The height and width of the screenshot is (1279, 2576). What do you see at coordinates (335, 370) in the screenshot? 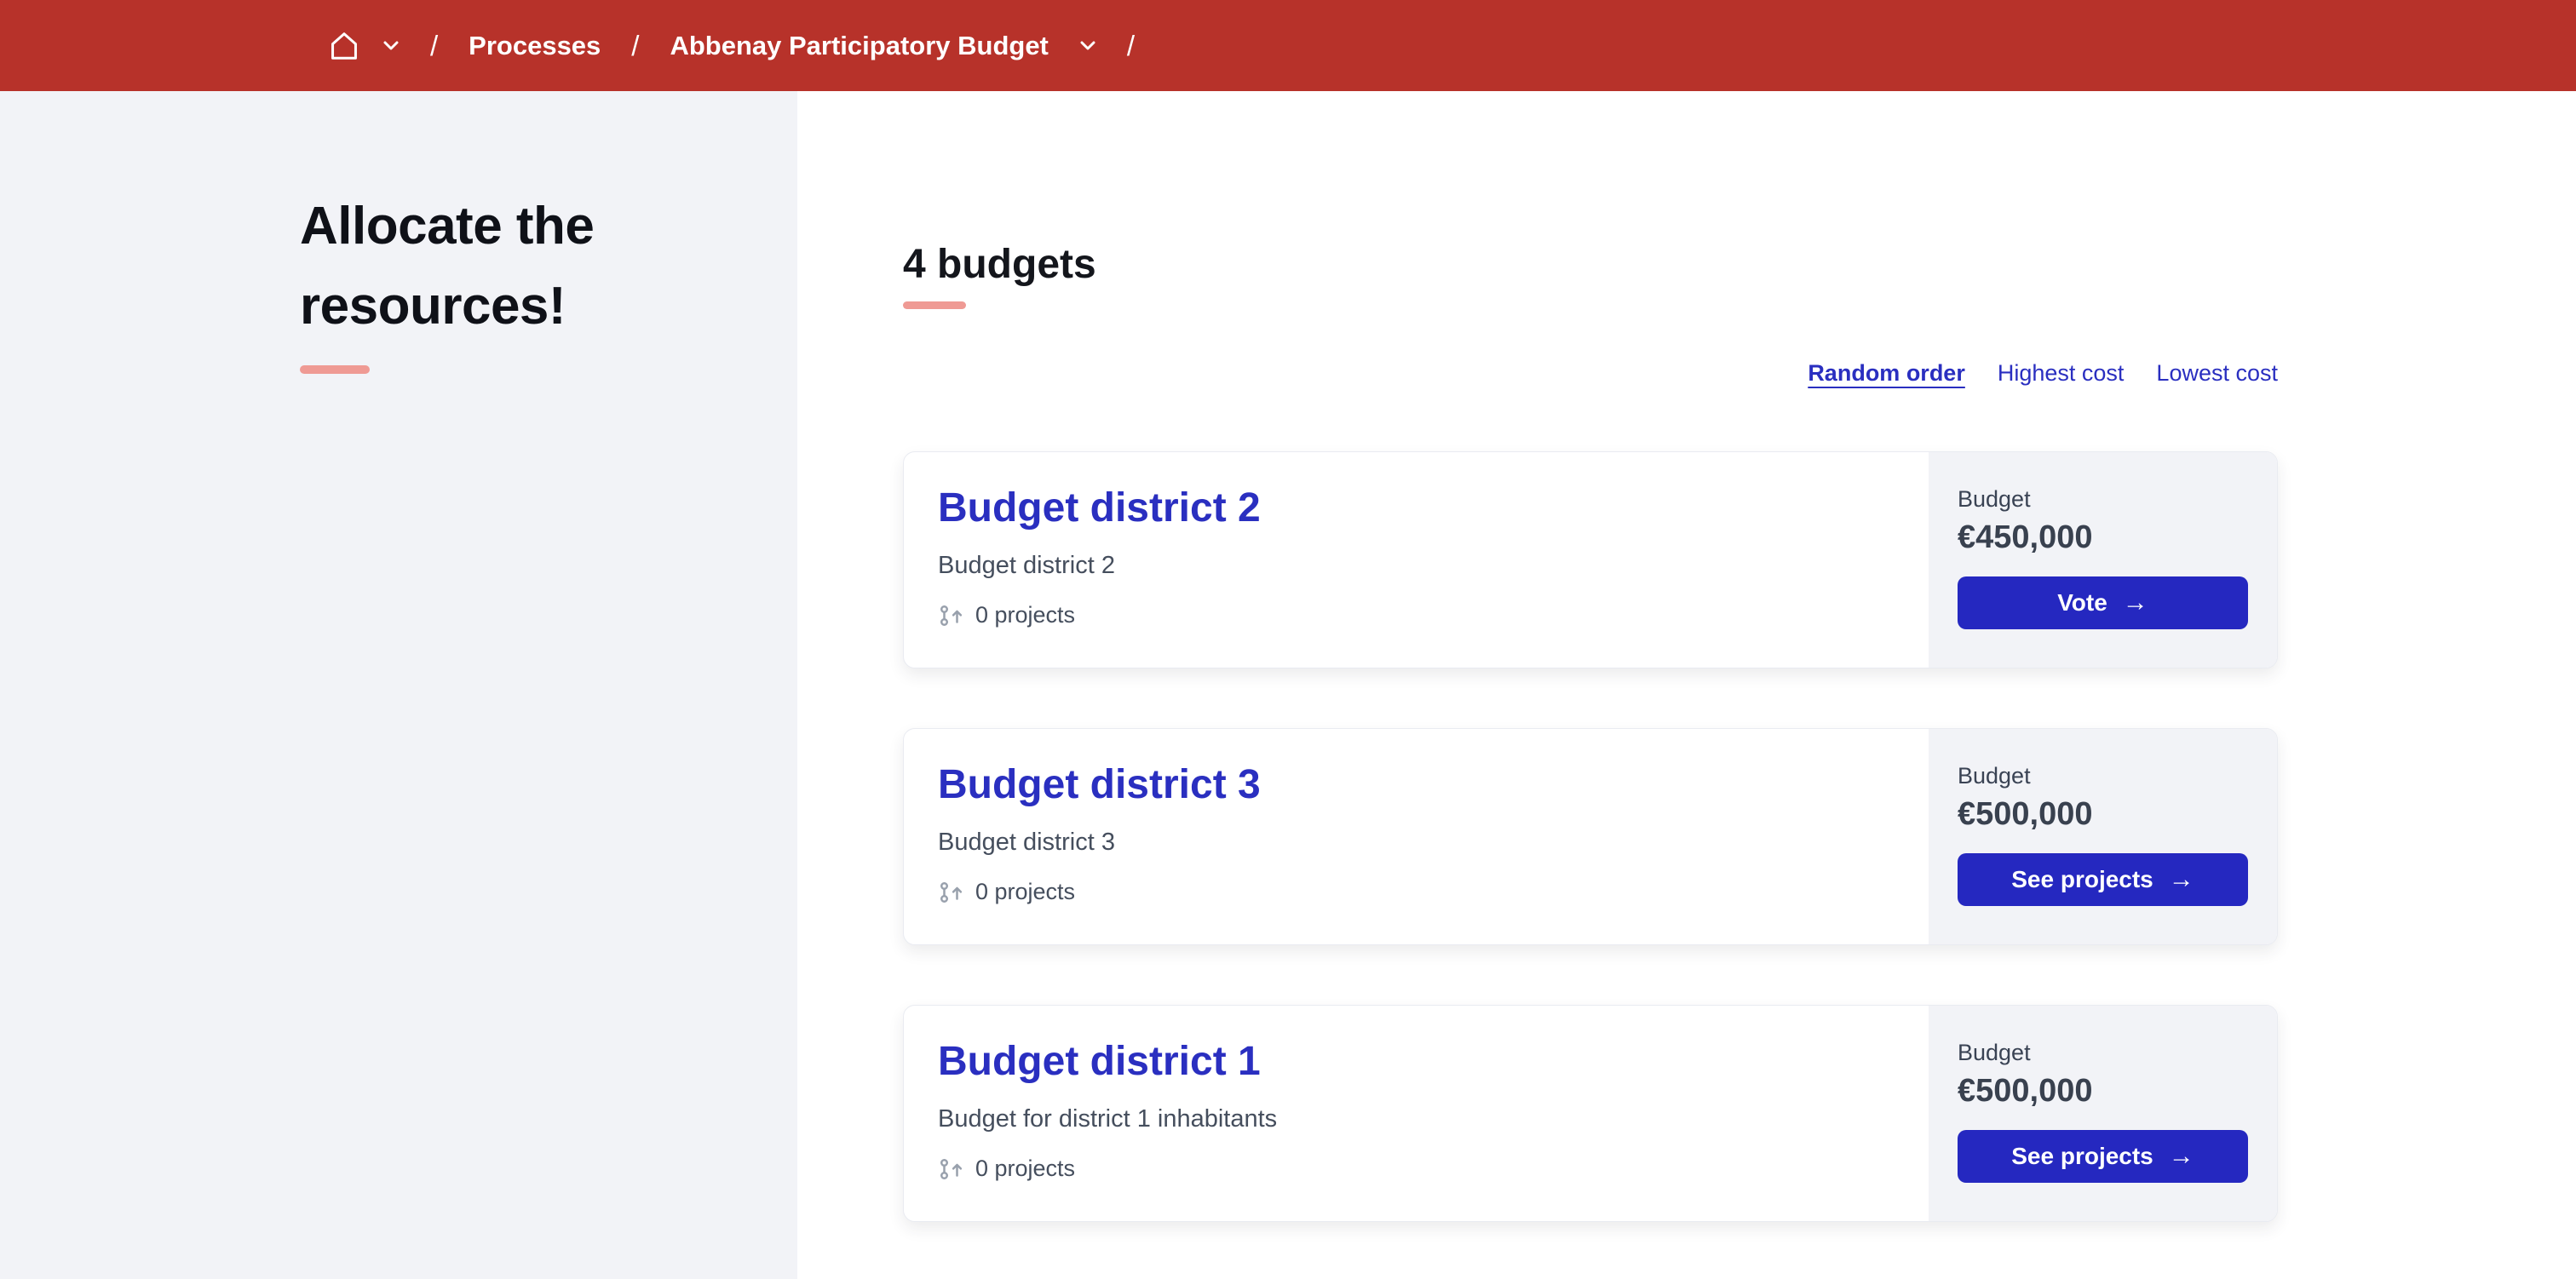
I see `title-accent-underline` at bounding box center [335, 370].